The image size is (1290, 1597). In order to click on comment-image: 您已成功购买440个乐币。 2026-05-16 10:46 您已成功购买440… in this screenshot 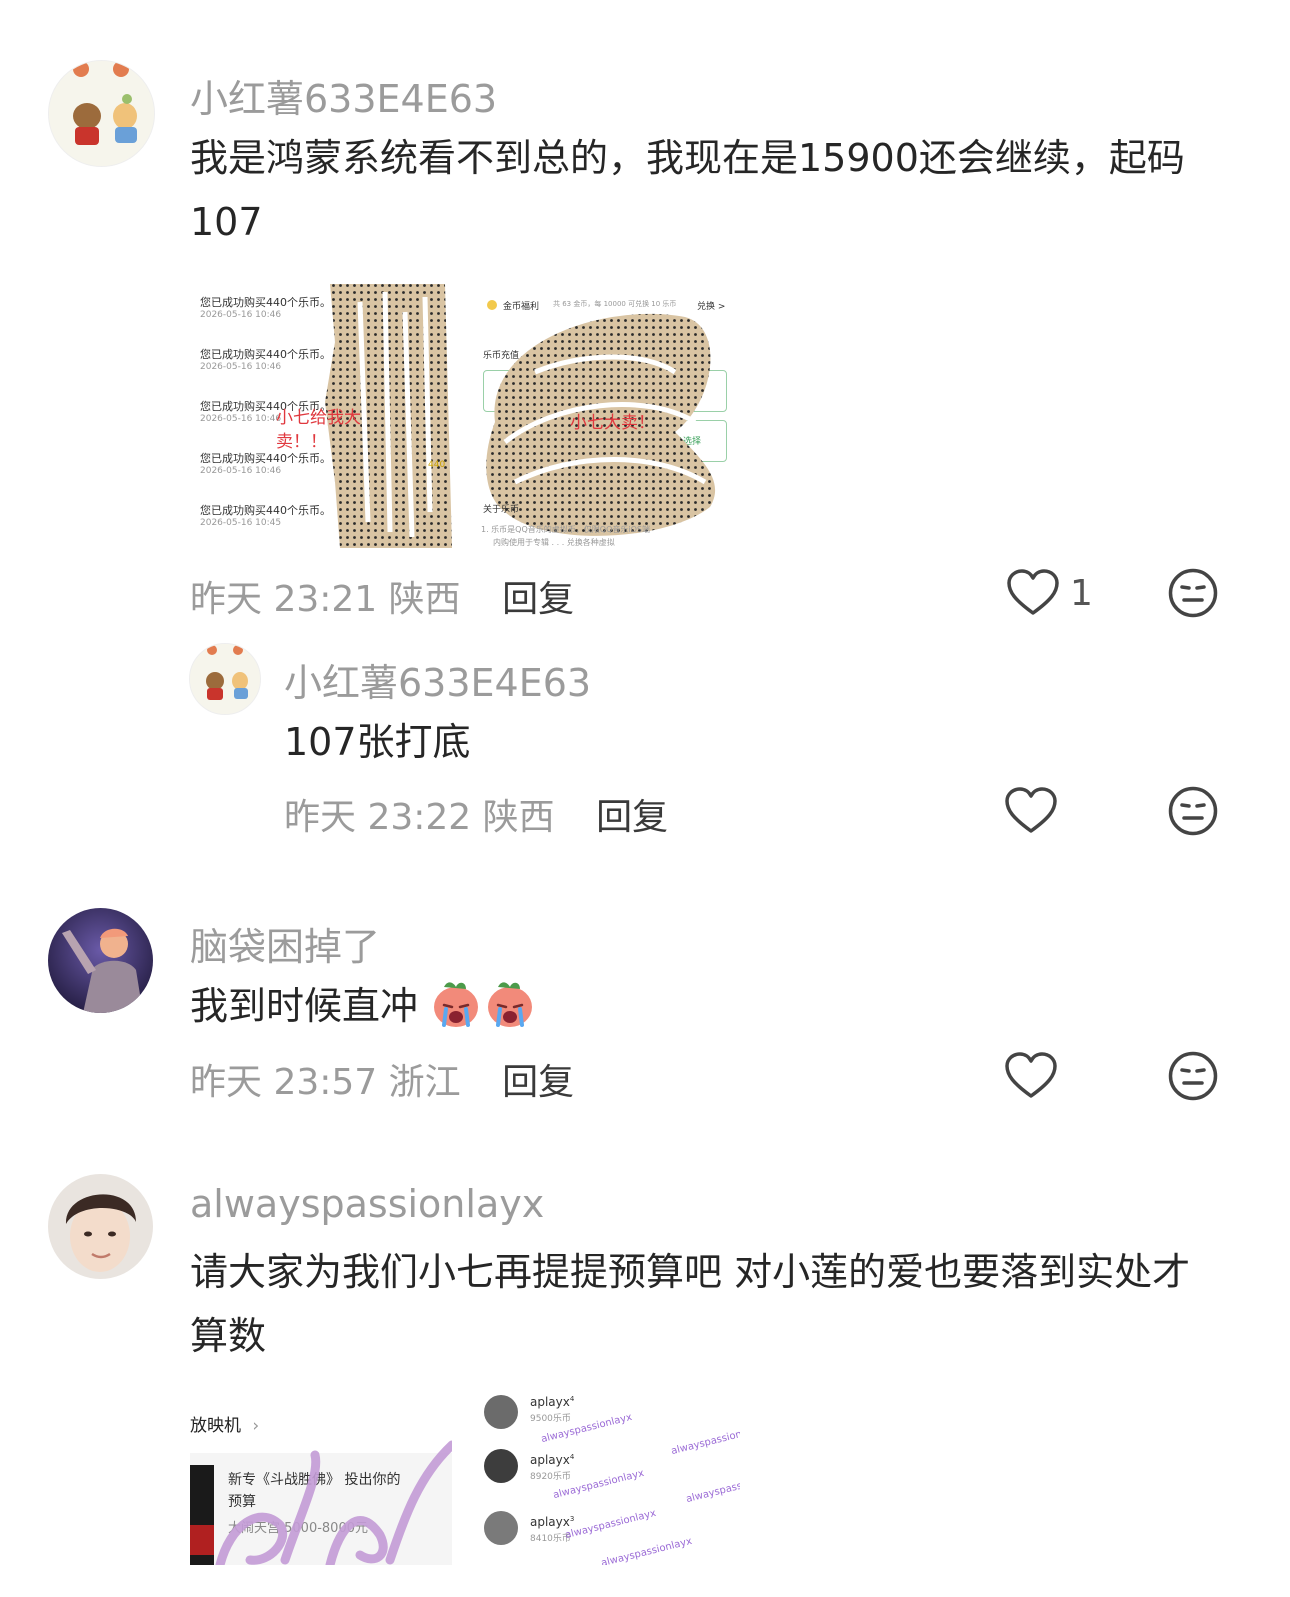, I will do `click(322, 415)`.